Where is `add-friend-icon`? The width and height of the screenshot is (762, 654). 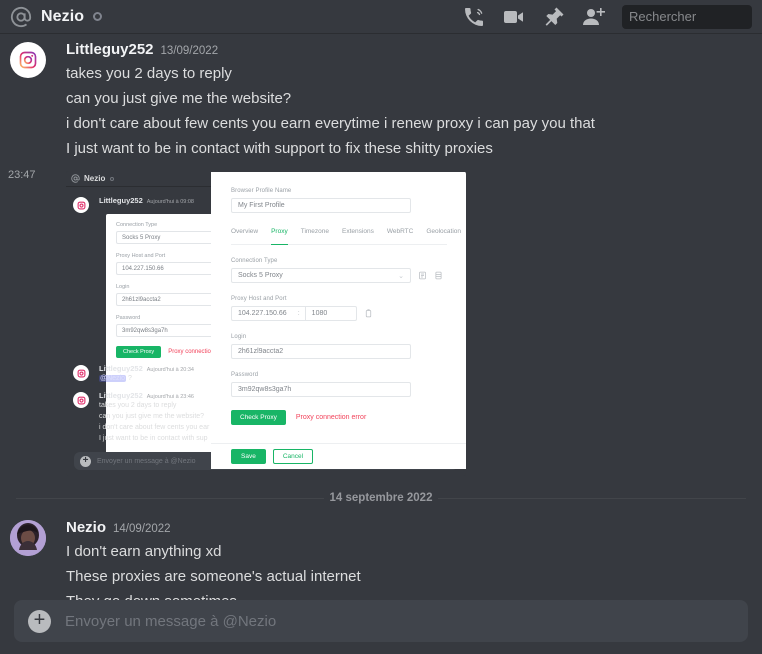 add-friend-icon is located at coordinates (594, 17).